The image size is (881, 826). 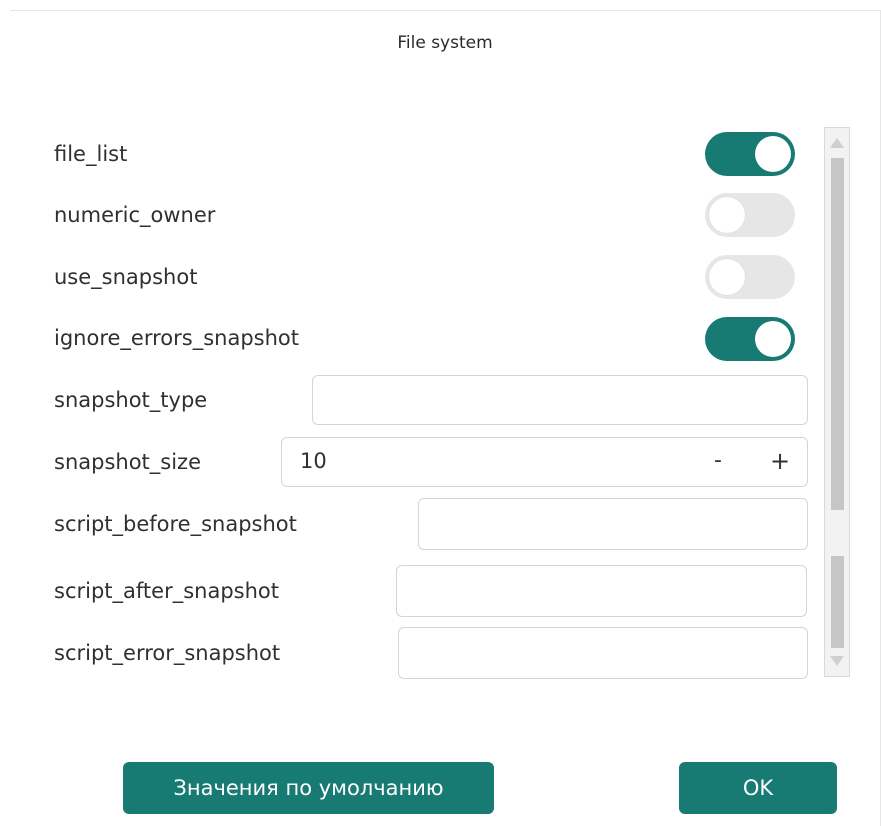 I want to click on decrement-button: -, so click(x=718, y=460).